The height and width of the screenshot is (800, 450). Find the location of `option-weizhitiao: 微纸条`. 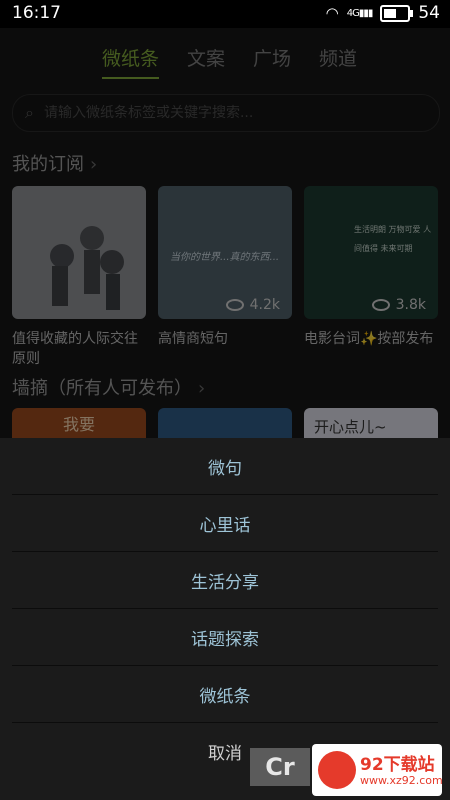

option-weizhitiao: 微纸条 is located at coordinates (225, 694).